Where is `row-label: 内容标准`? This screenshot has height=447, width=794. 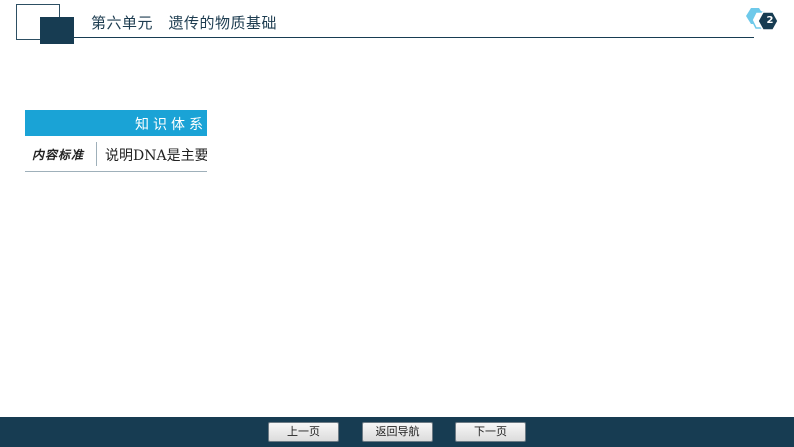 row-label: 内容标准 is located at coordinates (58, 155).